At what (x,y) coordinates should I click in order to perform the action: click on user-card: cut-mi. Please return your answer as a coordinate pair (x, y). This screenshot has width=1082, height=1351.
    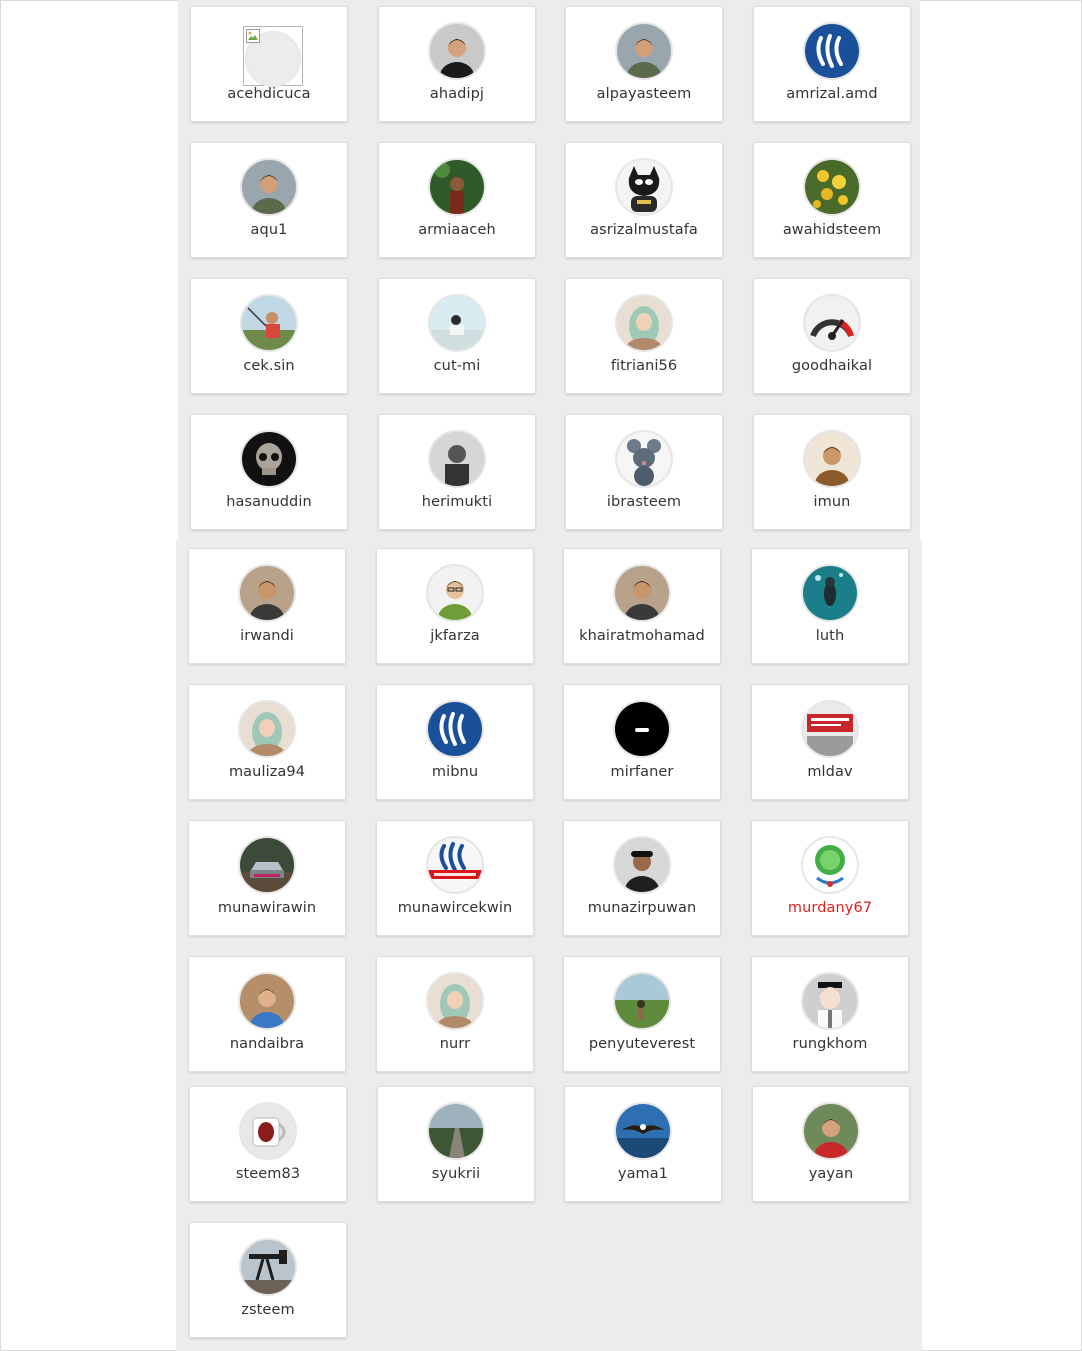
    Looking at the image, I should click on (457, 336).